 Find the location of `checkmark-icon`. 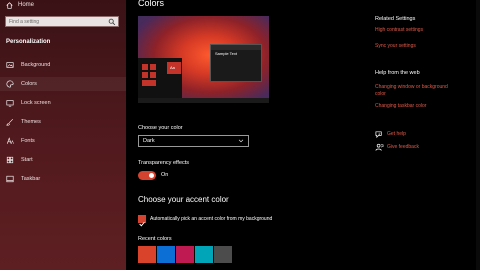

checkmark-icon is located at coordinates (142, 224).